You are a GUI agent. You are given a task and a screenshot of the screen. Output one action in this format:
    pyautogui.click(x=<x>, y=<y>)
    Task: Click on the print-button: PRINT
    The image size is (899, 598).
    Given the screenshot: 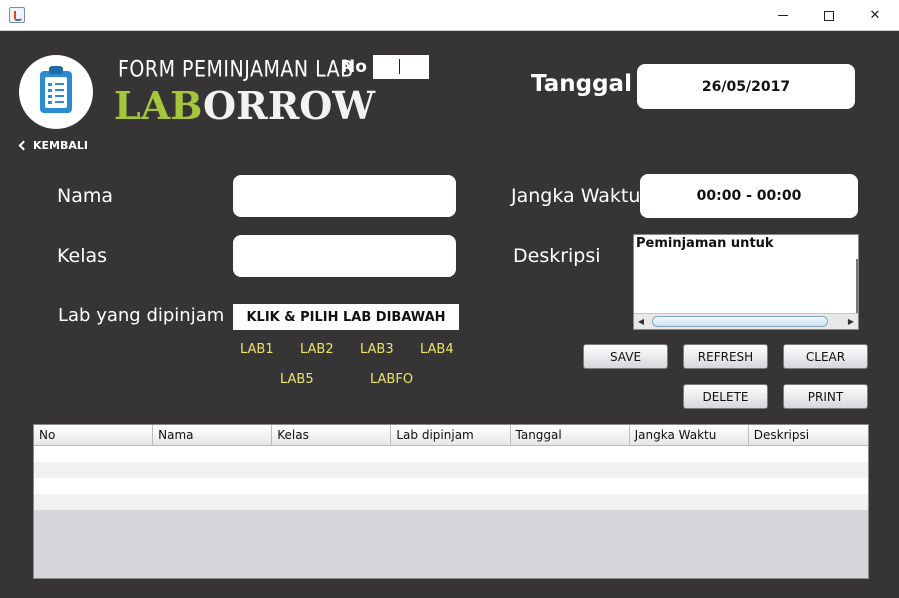 What is the action you would take?
    pyautogui.click(x=825, y=396)
    